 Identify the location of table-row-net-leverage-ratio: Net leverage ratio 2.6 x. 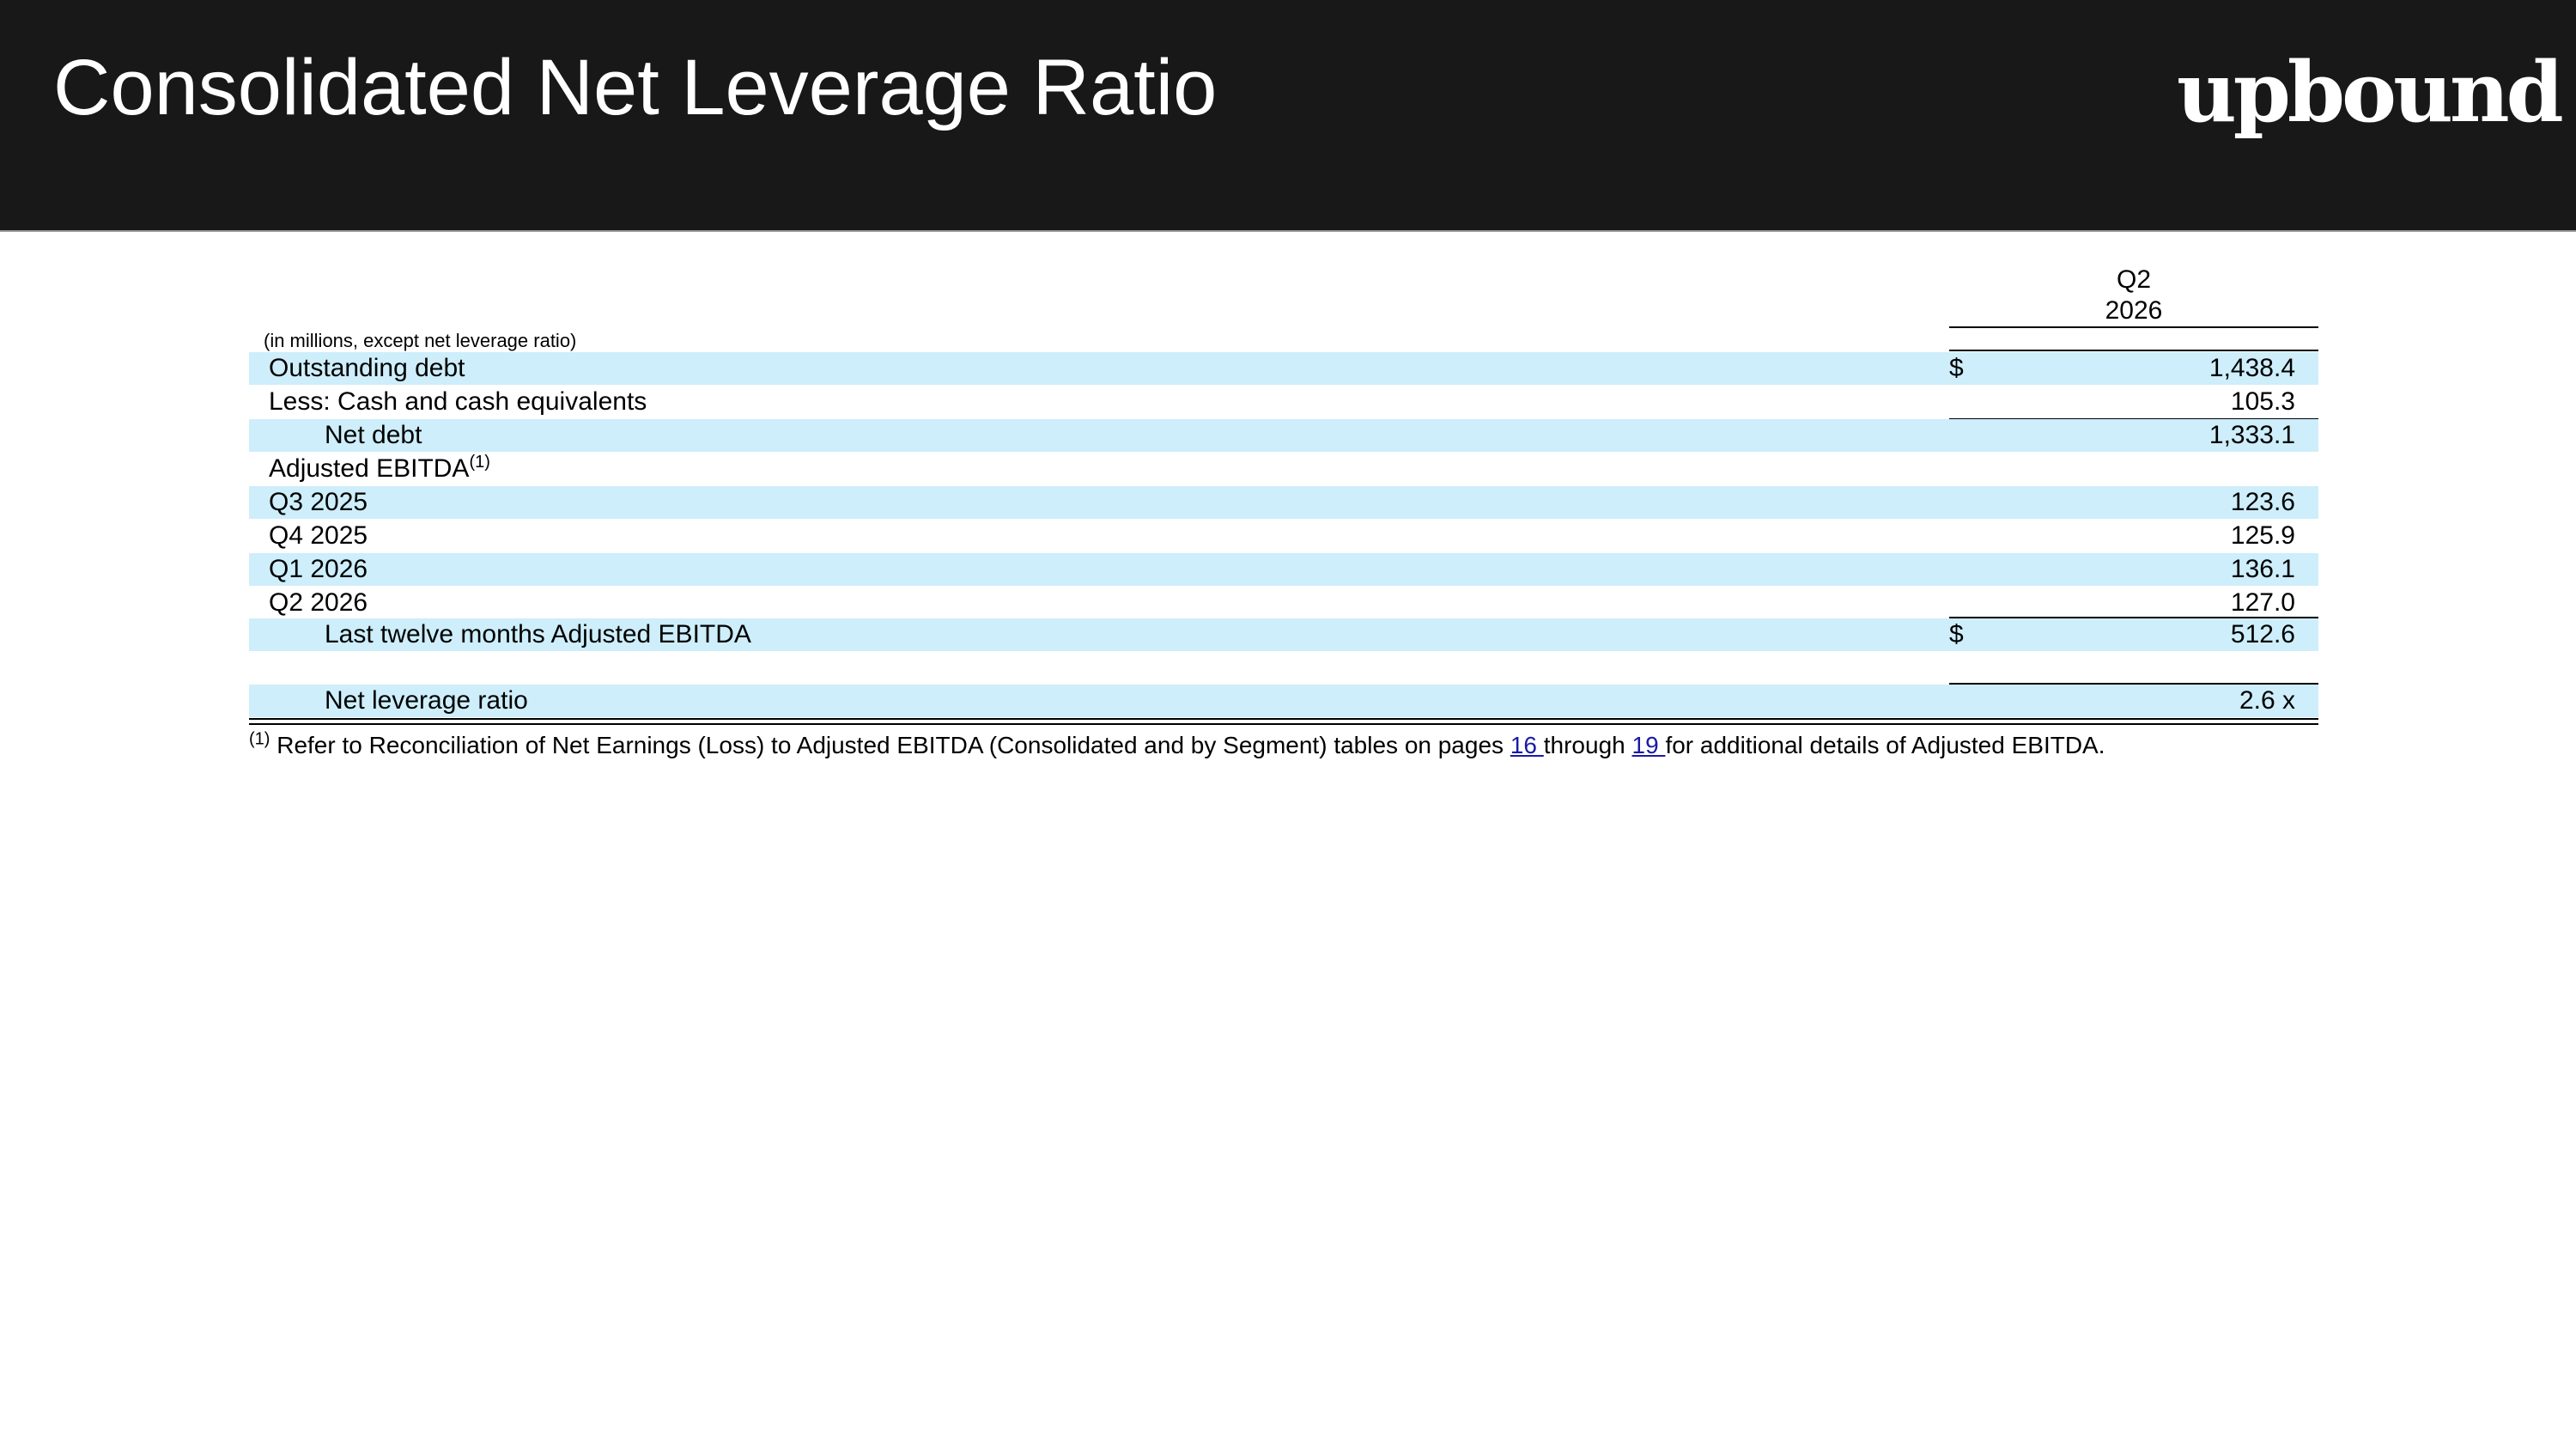
(1283, 701).